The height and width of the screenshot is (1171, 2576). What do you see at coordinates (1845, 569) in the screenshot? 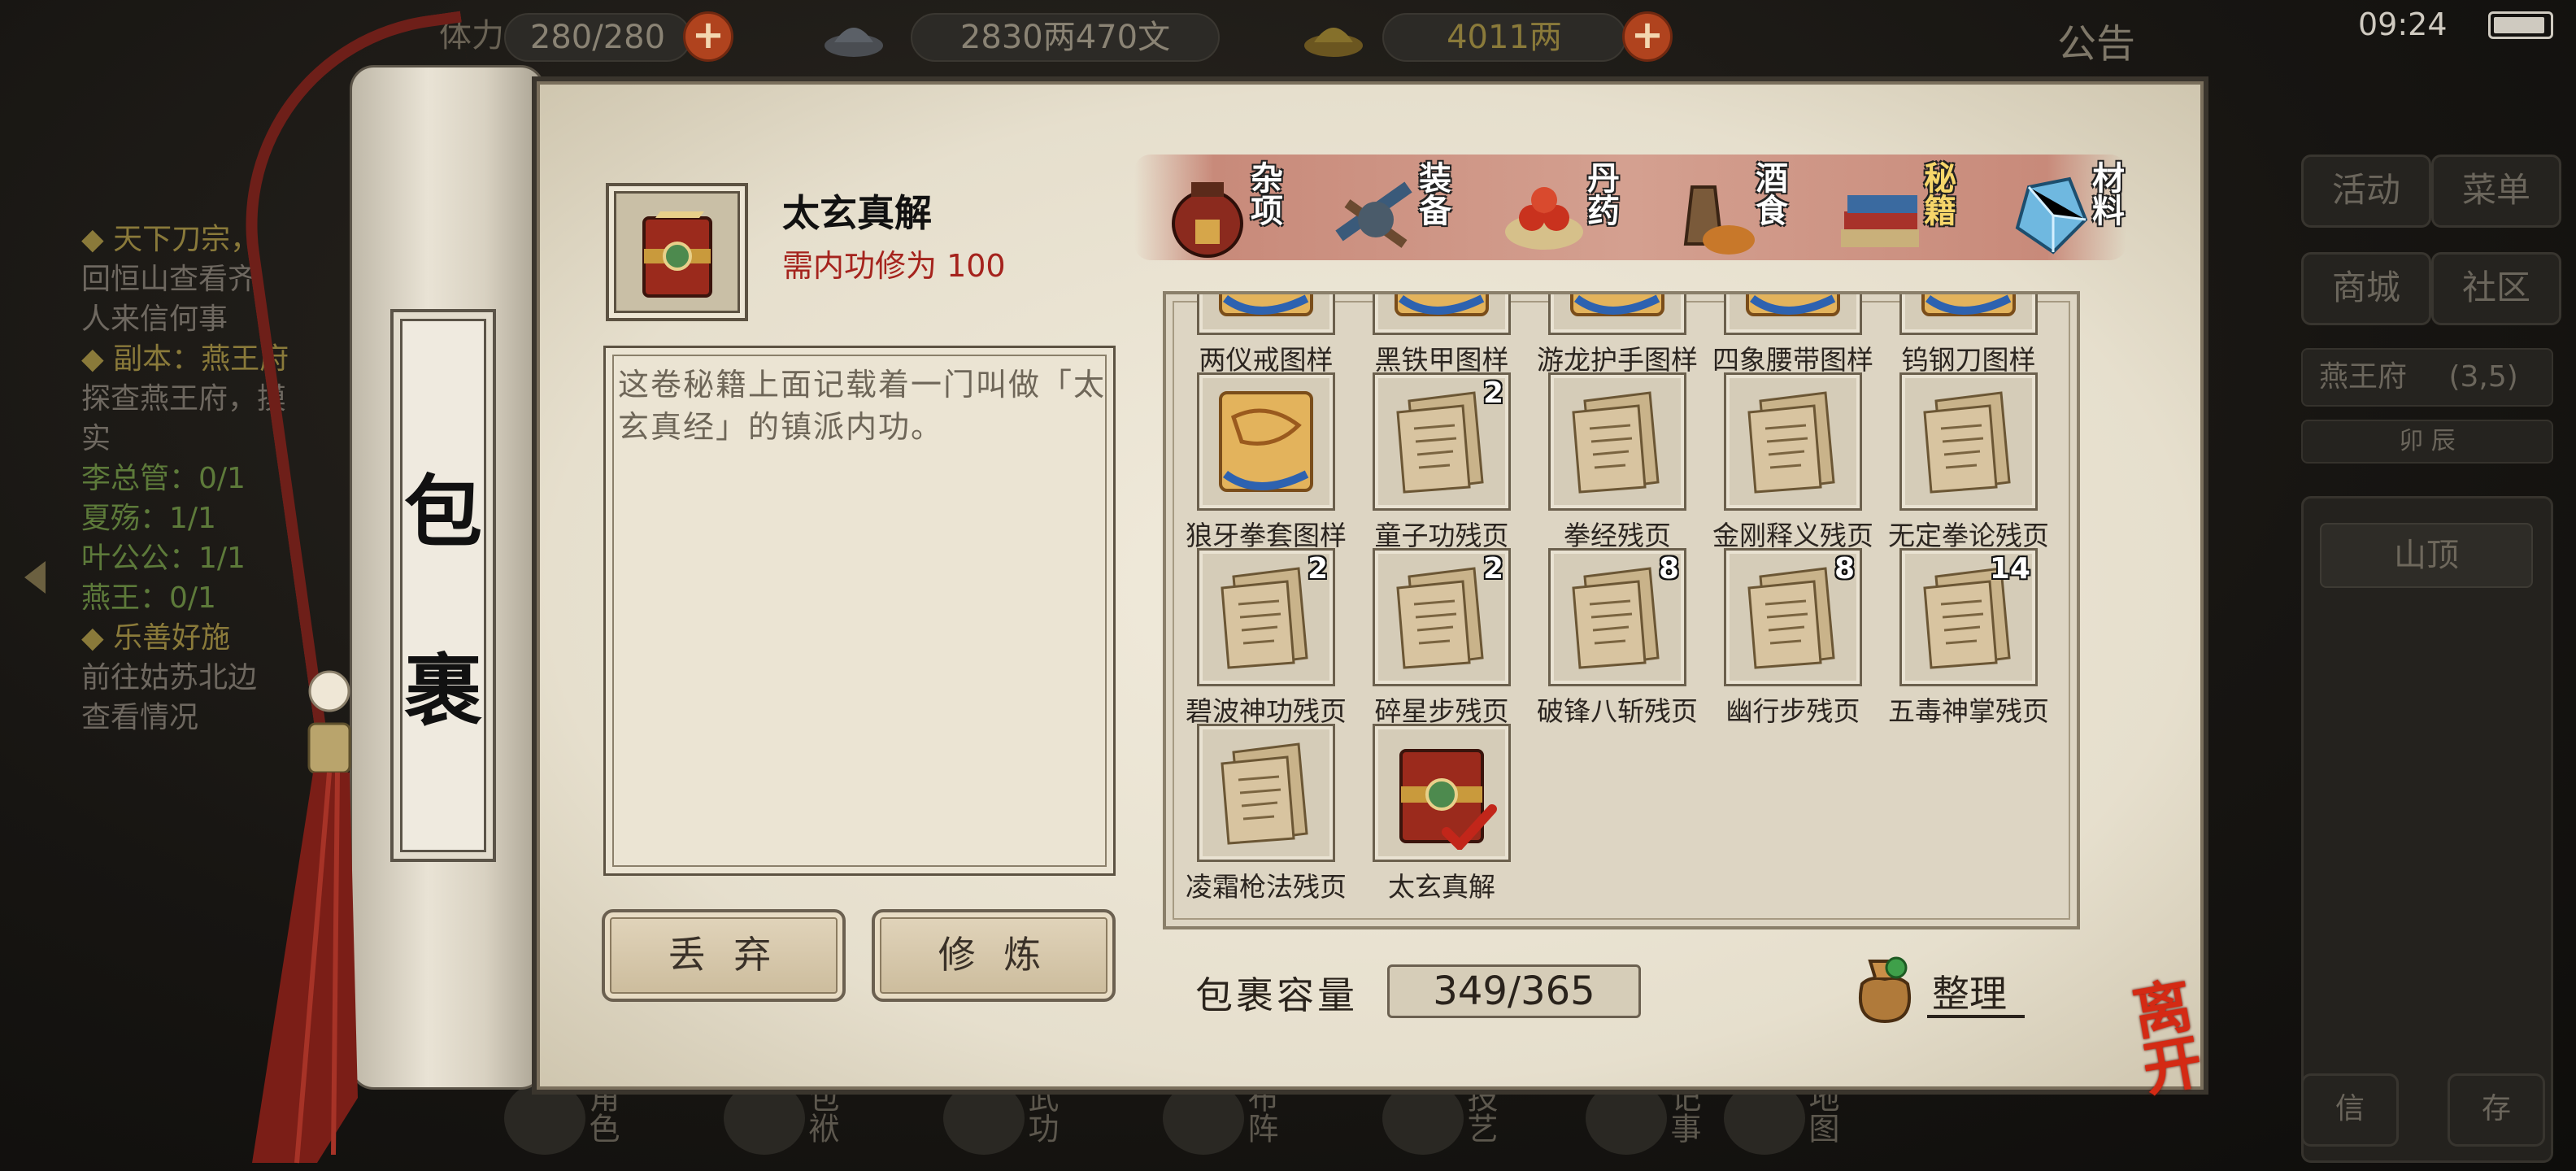
I see `item-count: 8` at bounding box center [1845, 569].